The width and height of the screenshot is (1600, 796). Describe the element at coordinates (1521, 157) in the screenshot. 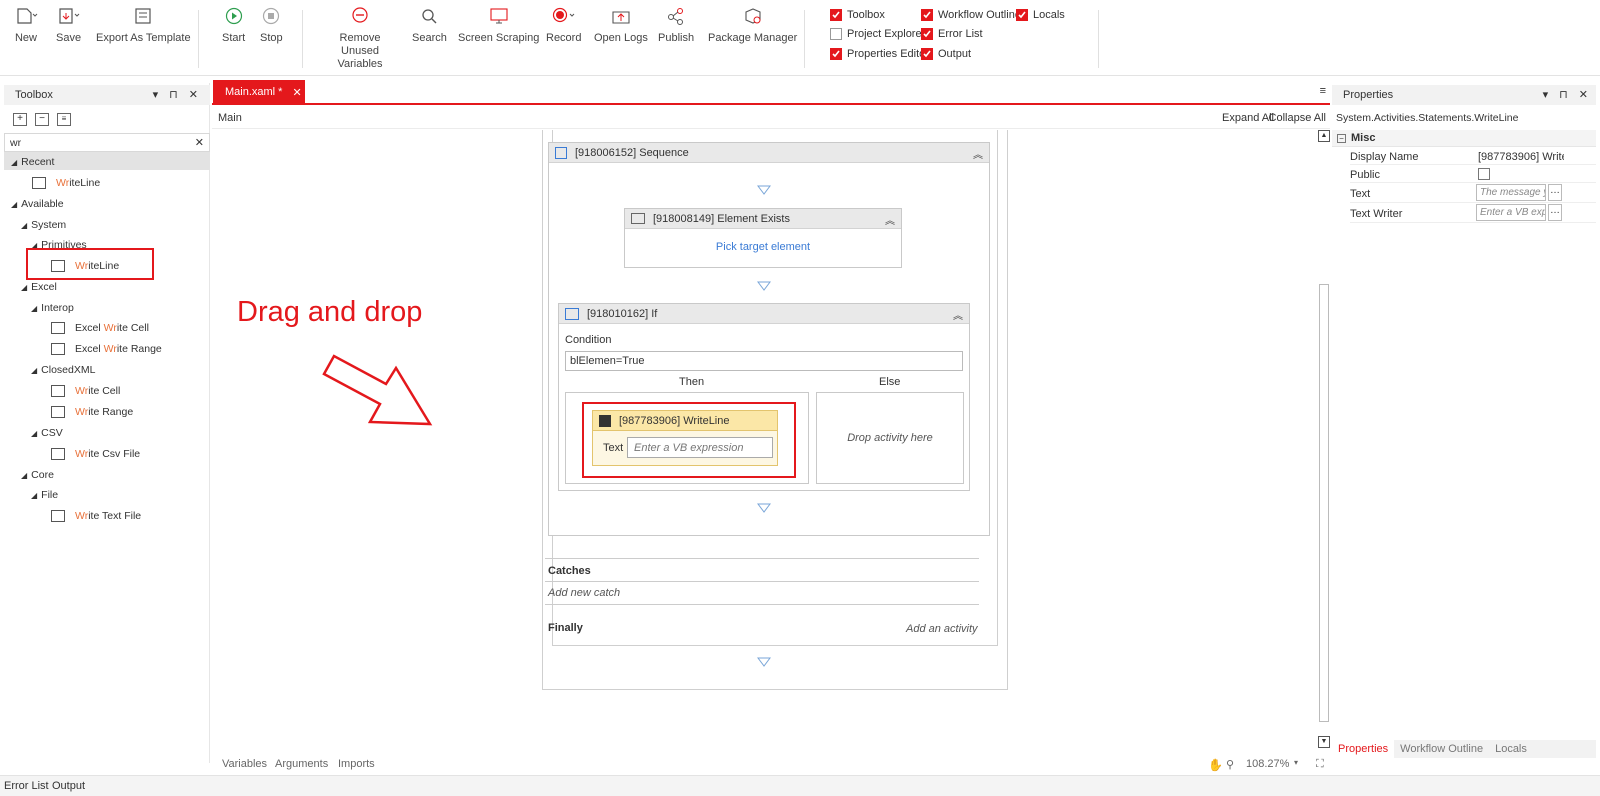

I see `display-name-value: [987783906] WriteL` at that location.